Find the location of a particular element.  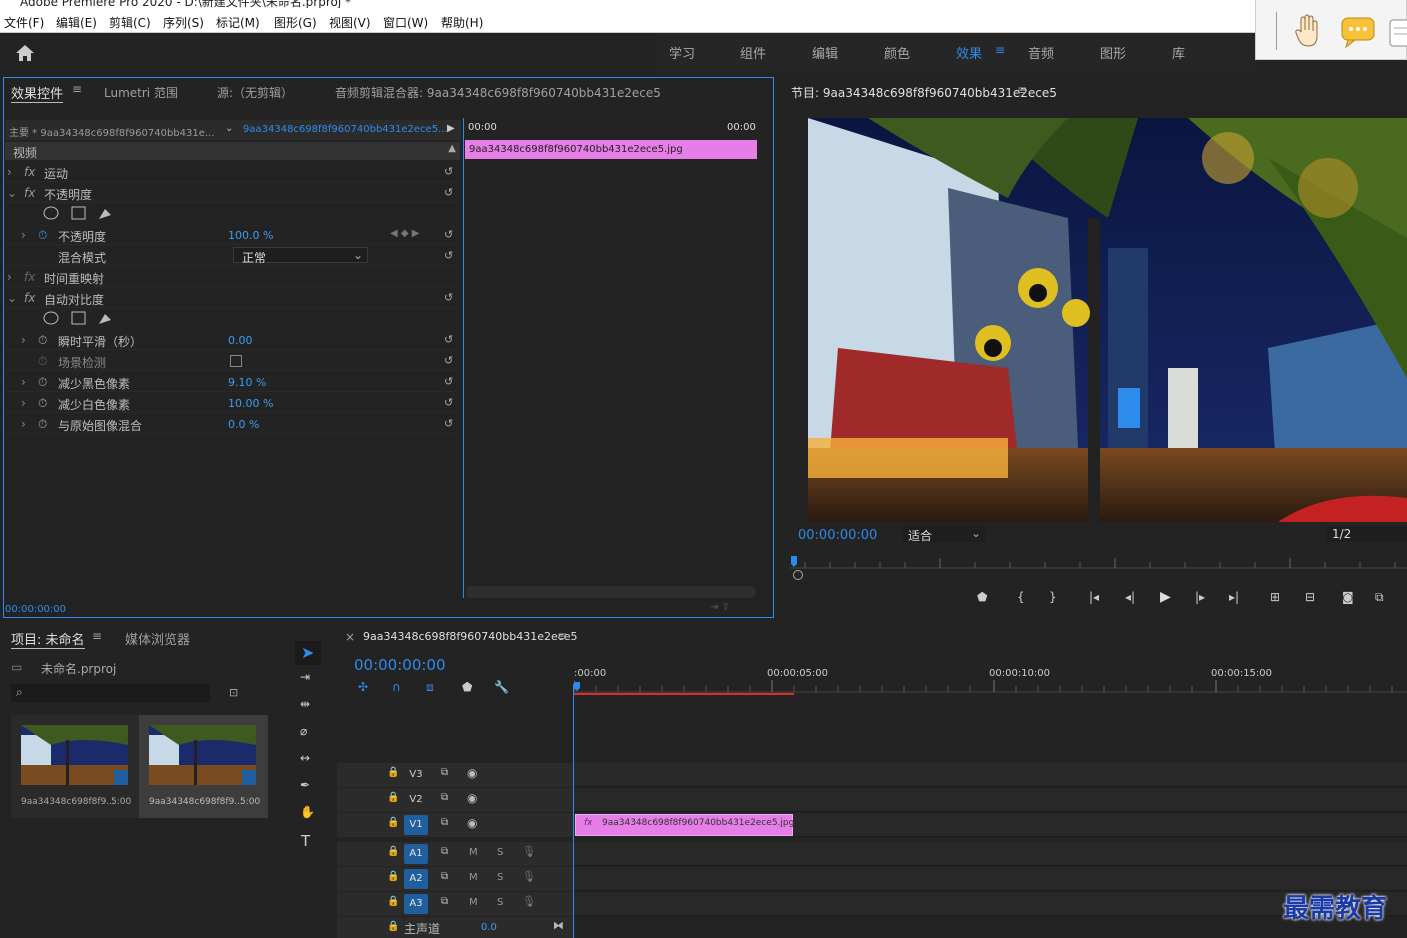

effect-motion: › fx 运动 ↺ is located at coordinates (232, 172).